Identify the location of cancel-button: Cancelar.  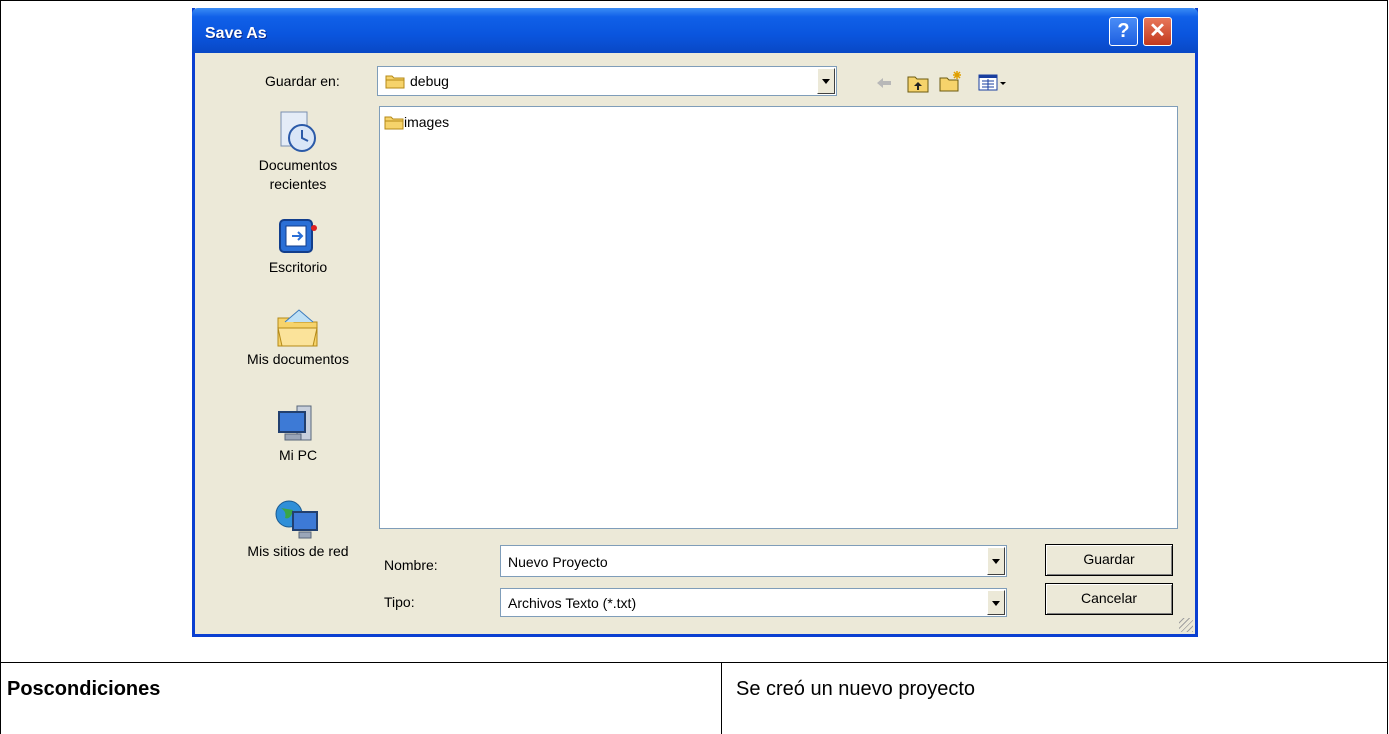
(1109, 599).